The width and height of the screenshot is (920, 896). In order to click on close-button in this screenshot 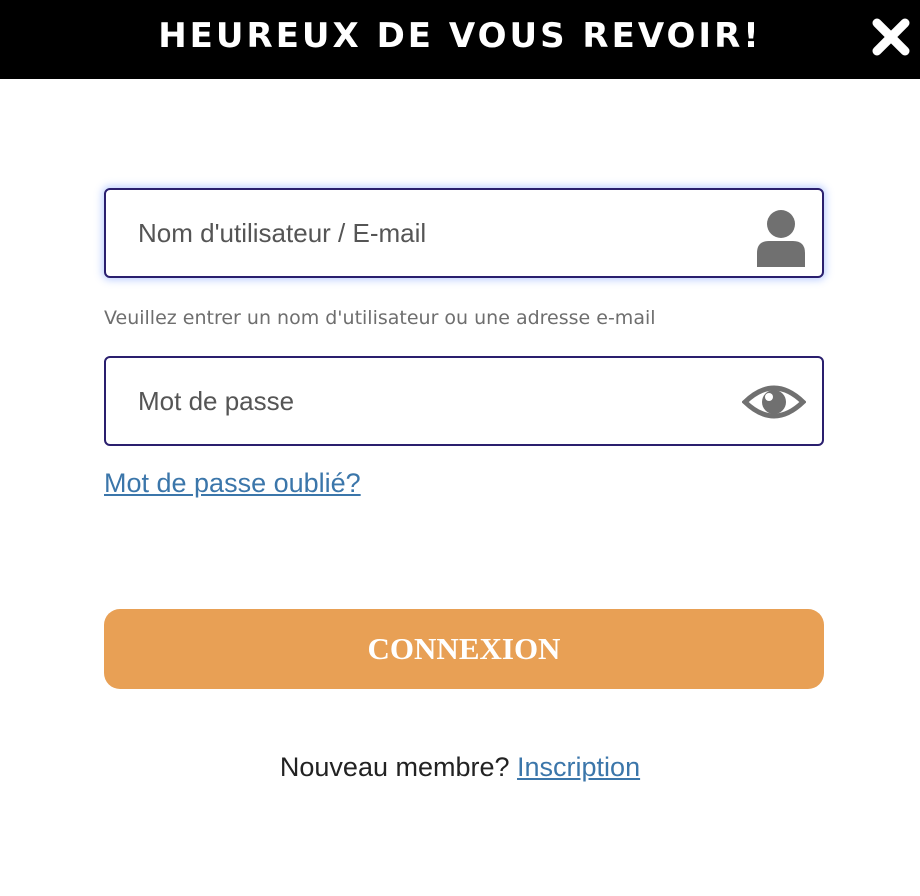, I will do `click(891, 37)`.